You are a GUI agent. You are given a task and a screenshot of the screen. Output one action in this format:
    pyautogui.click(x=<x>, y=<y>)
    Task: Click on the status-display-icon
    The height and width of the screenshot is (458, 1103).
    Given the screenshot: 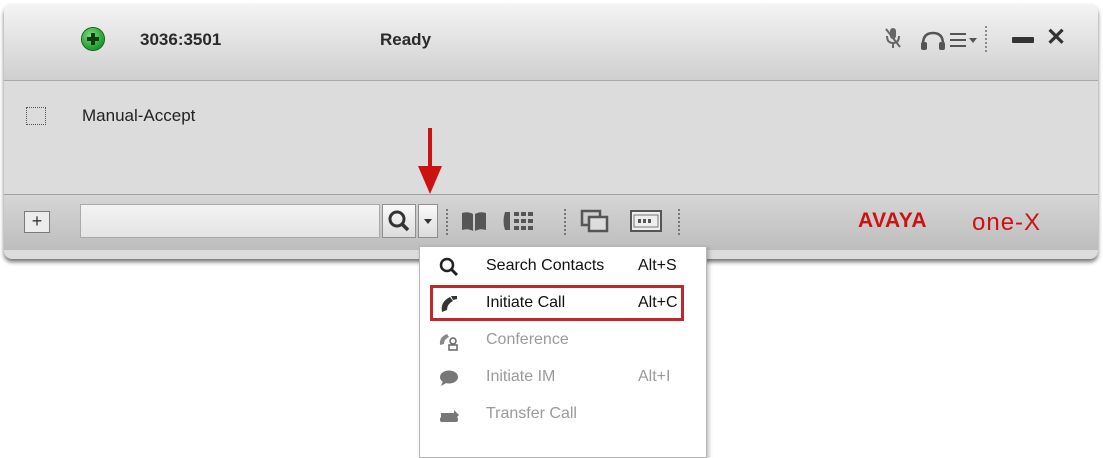 What is the action you would take?
    pyautogui.click(x=646, y=221)
    